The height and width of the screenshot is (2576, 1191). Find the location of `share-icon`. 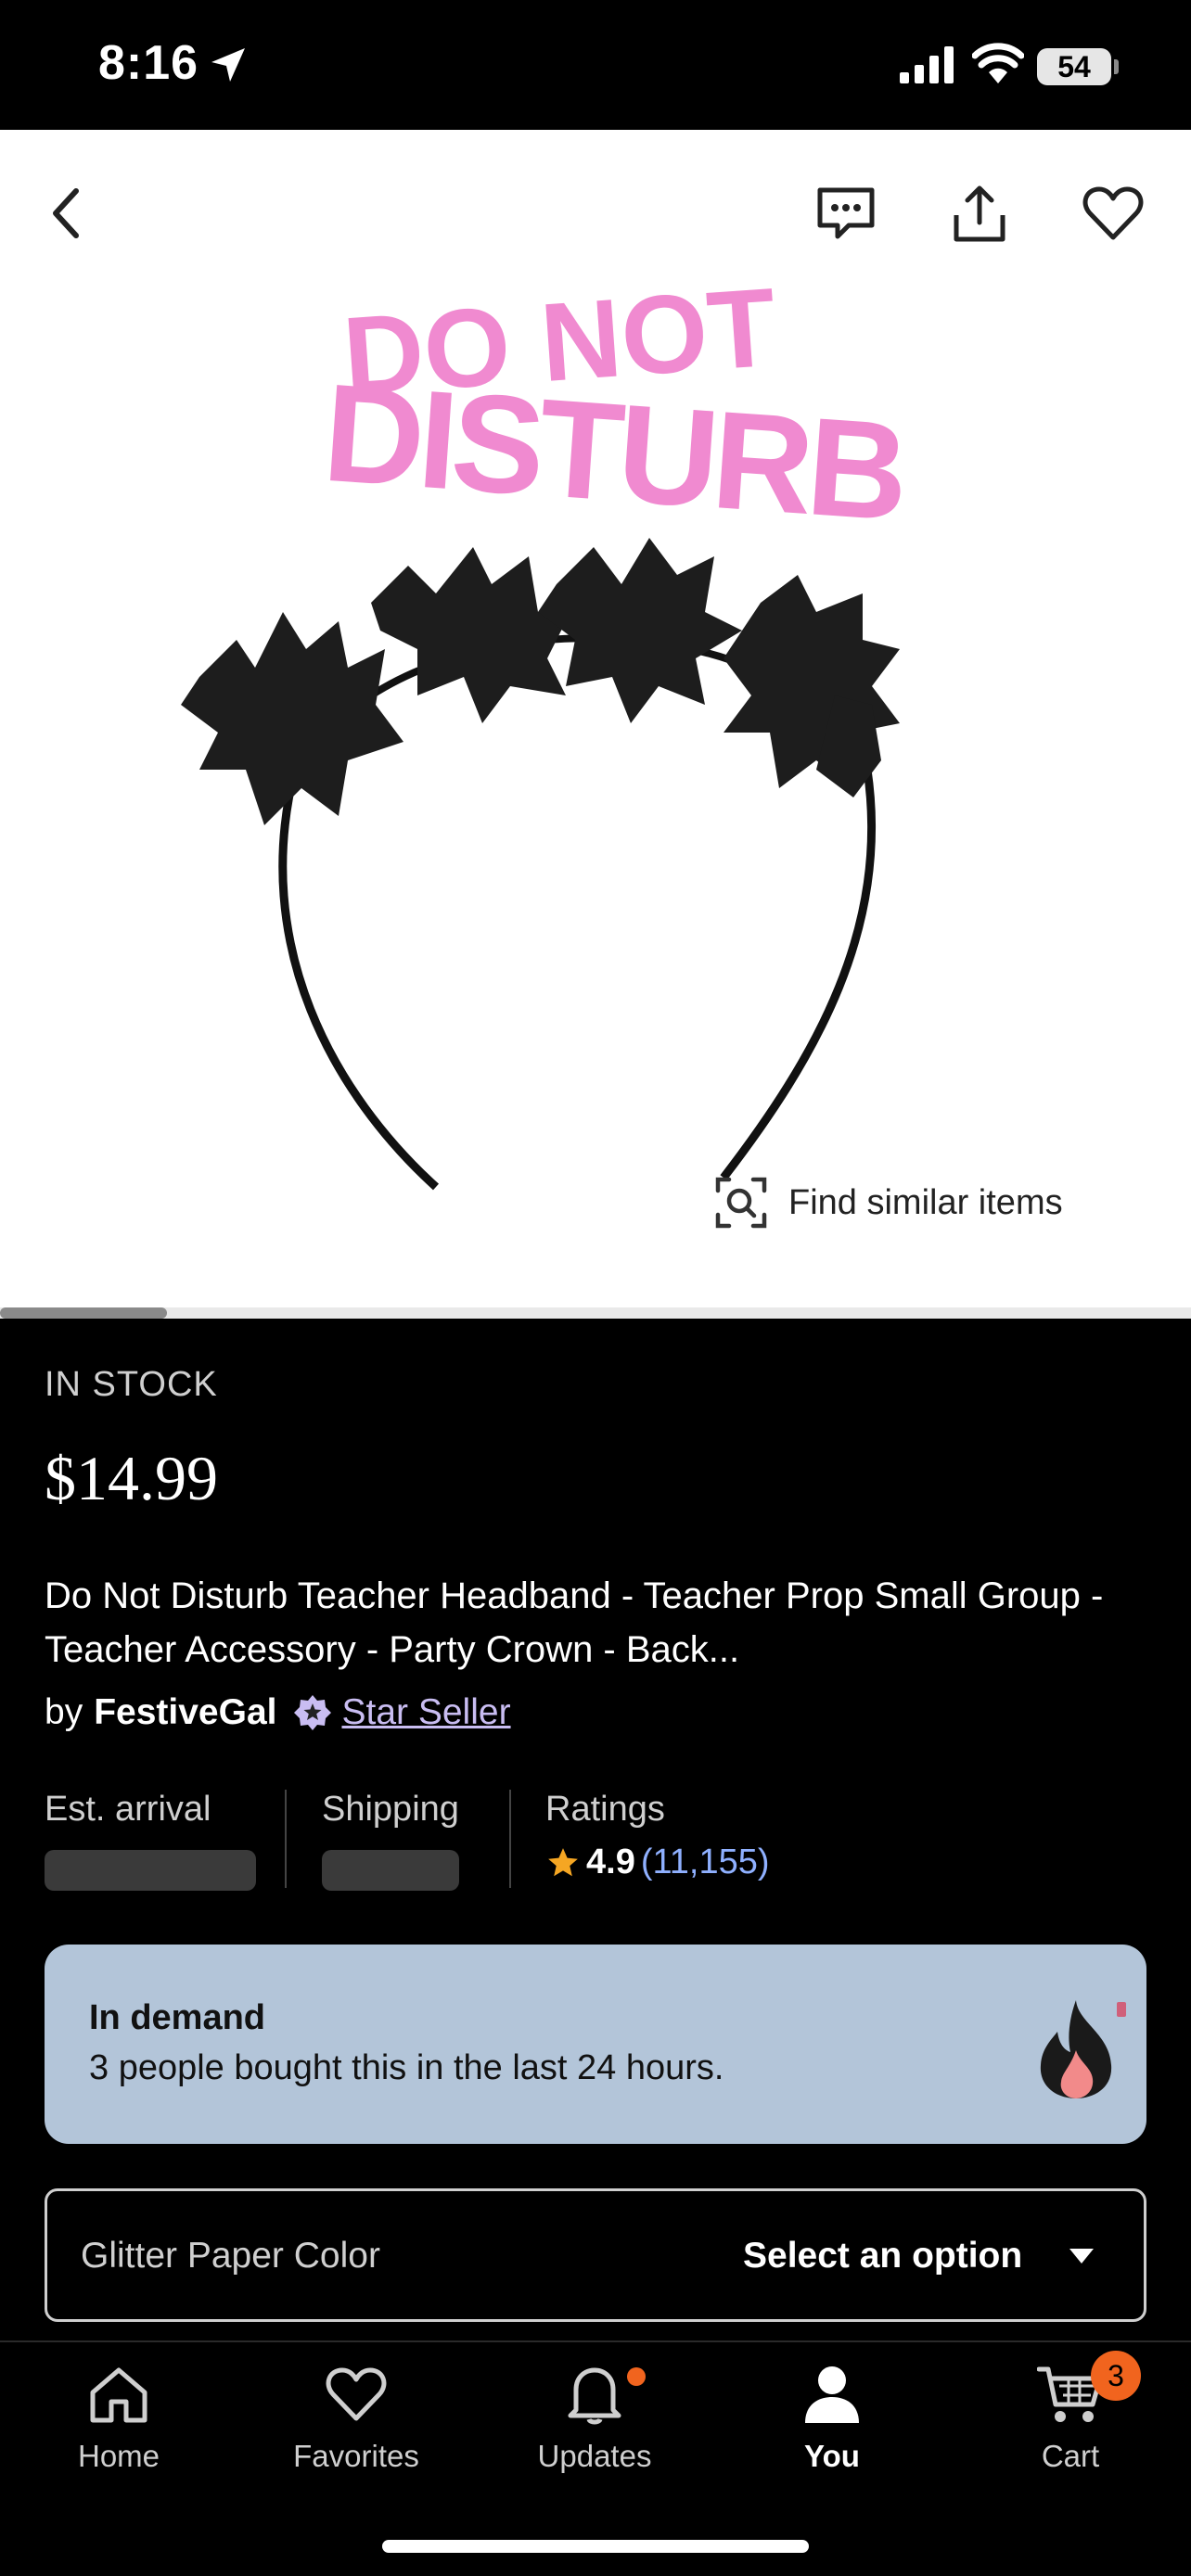

share-icon is located at coordinates (980, 213).